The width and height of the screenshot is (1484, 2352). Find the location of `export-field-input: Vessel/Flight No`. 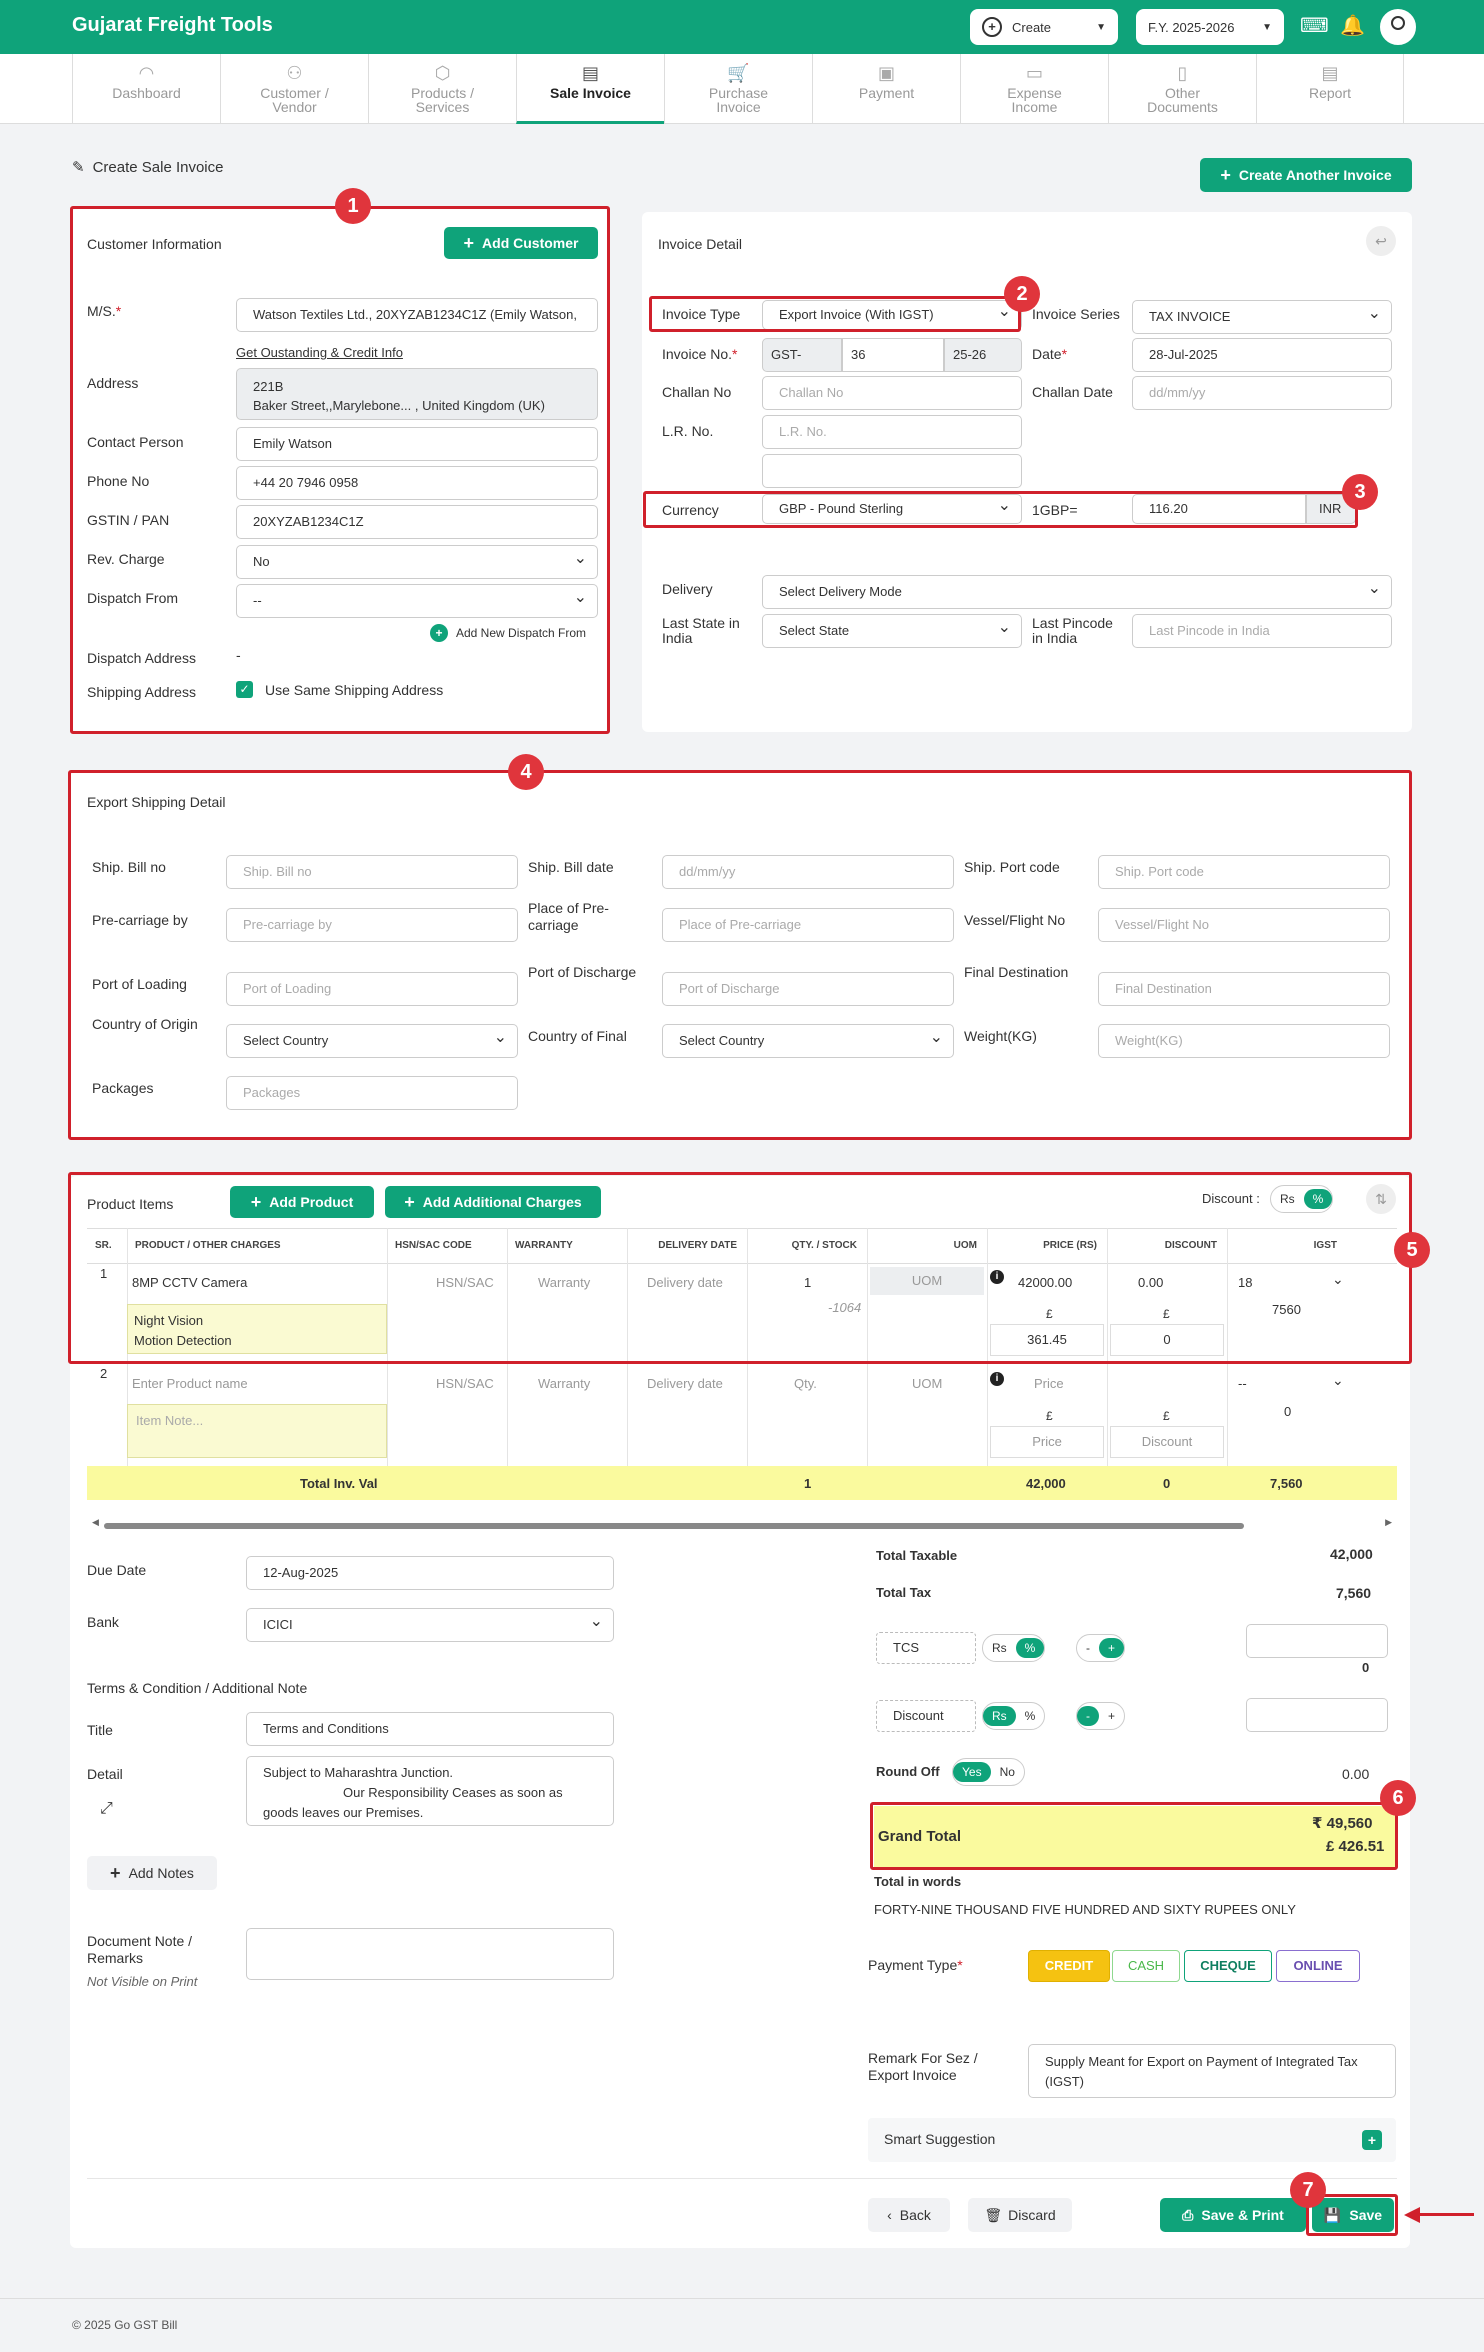

export-field-input: Vessel/Flight No is located at coordinates (1244, 925).